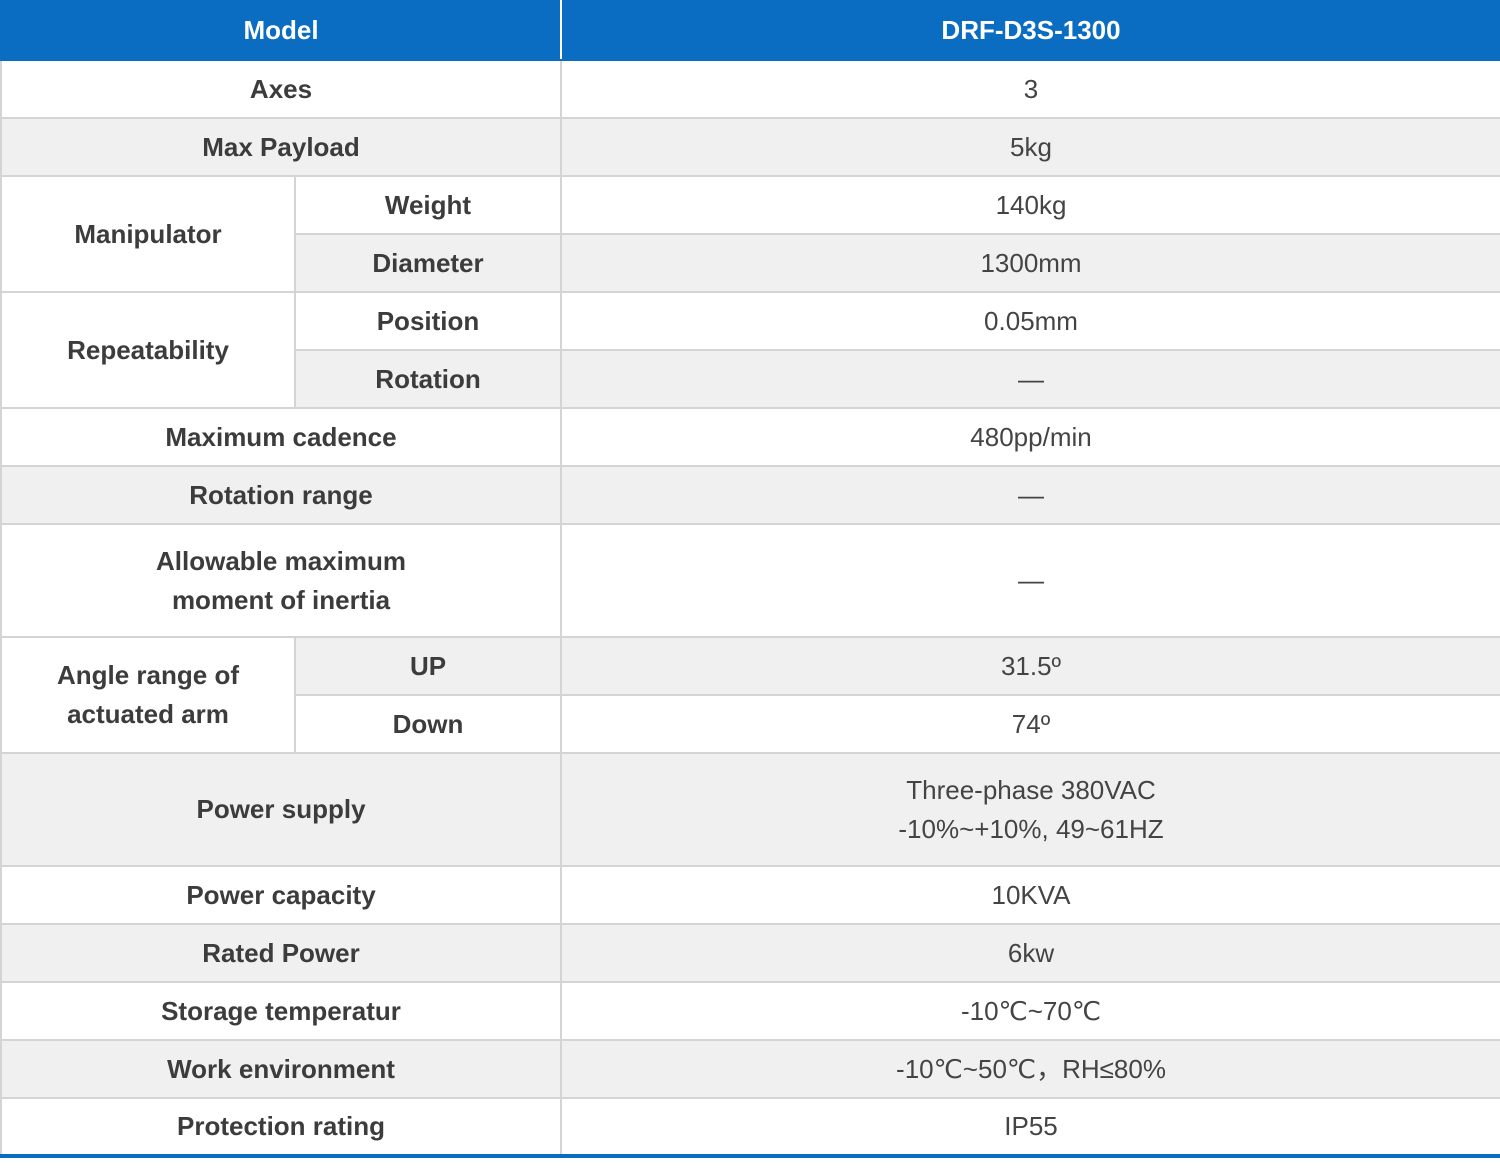 Image resolution: width=1500 pixels, height=1171 pixels. What do you see at coordinates (1030, 809) in the screenshot?
I see `row-value: Three-phase 380VAC -10%~+10%, 49~61HZ` at bounding box center [1030, 809].